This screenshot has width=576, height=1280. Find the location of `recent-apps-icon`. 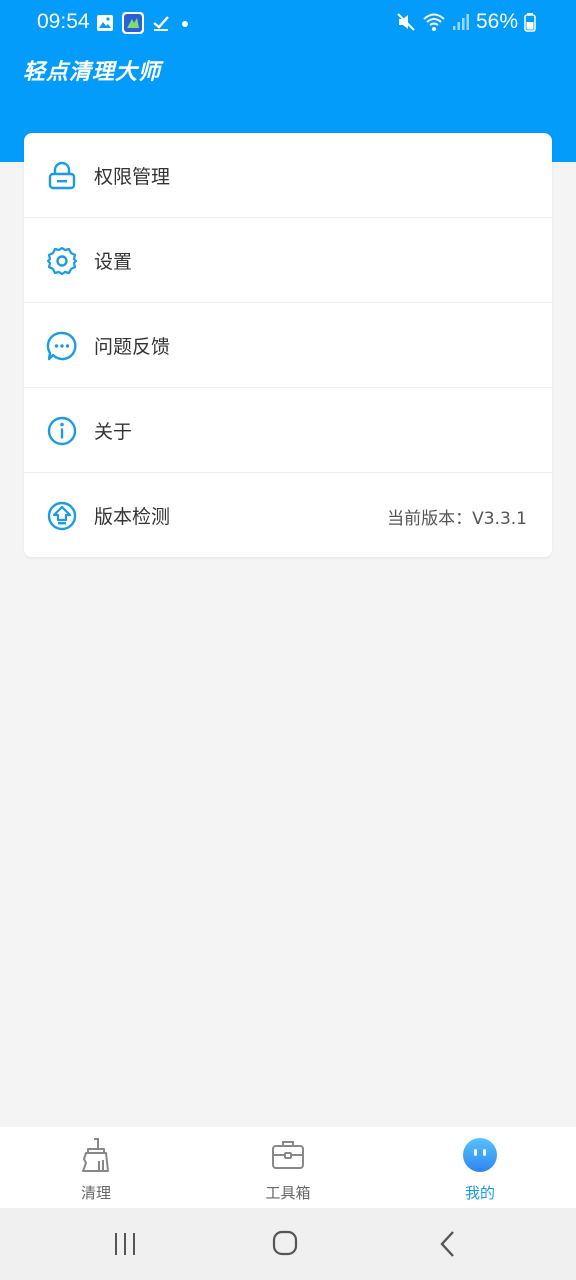

recent-apps-icon is located at coordinates (125, 1244).